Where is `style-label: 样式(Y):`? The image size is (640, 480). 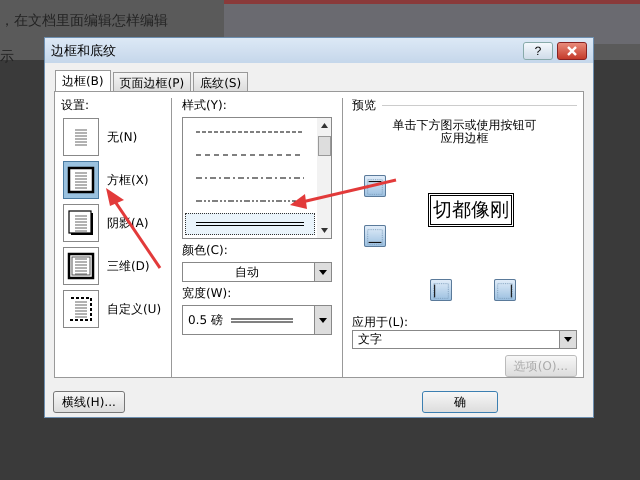 style-label: 样式(Y): is located at coordinates (205, 105).